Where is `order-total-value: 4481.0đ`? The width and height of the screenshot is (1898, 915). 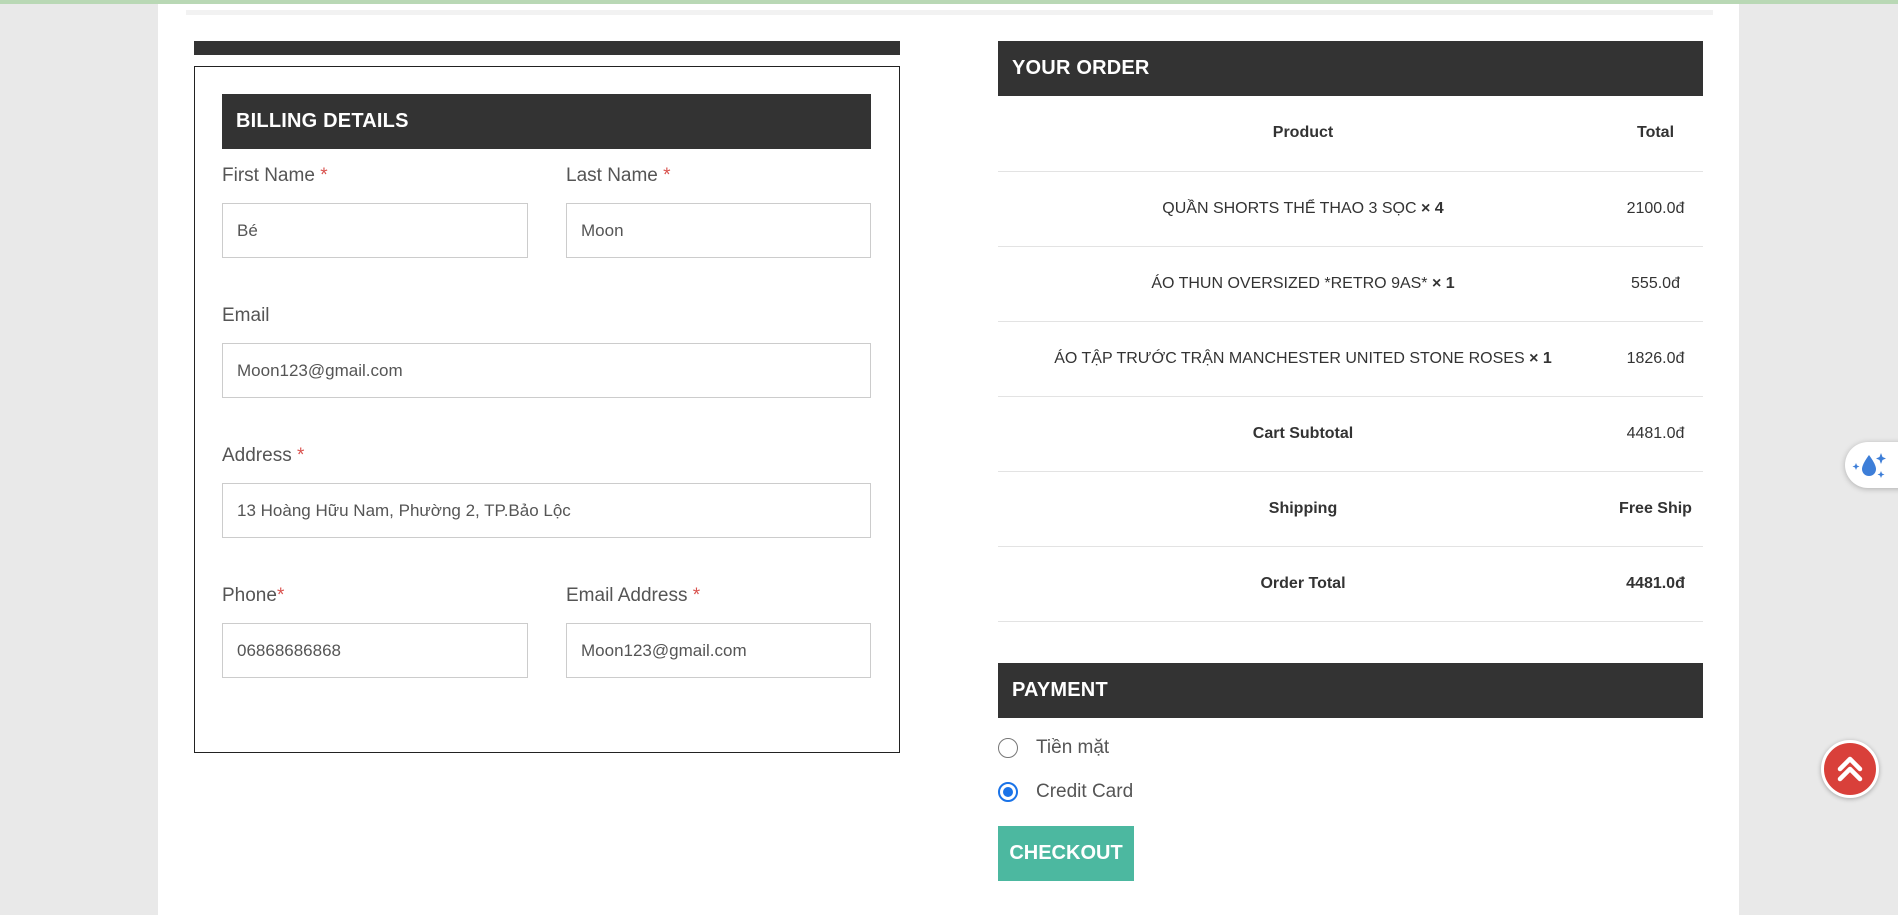
order-total-value: 4481.0đ is located at coordinates (1655, 584).